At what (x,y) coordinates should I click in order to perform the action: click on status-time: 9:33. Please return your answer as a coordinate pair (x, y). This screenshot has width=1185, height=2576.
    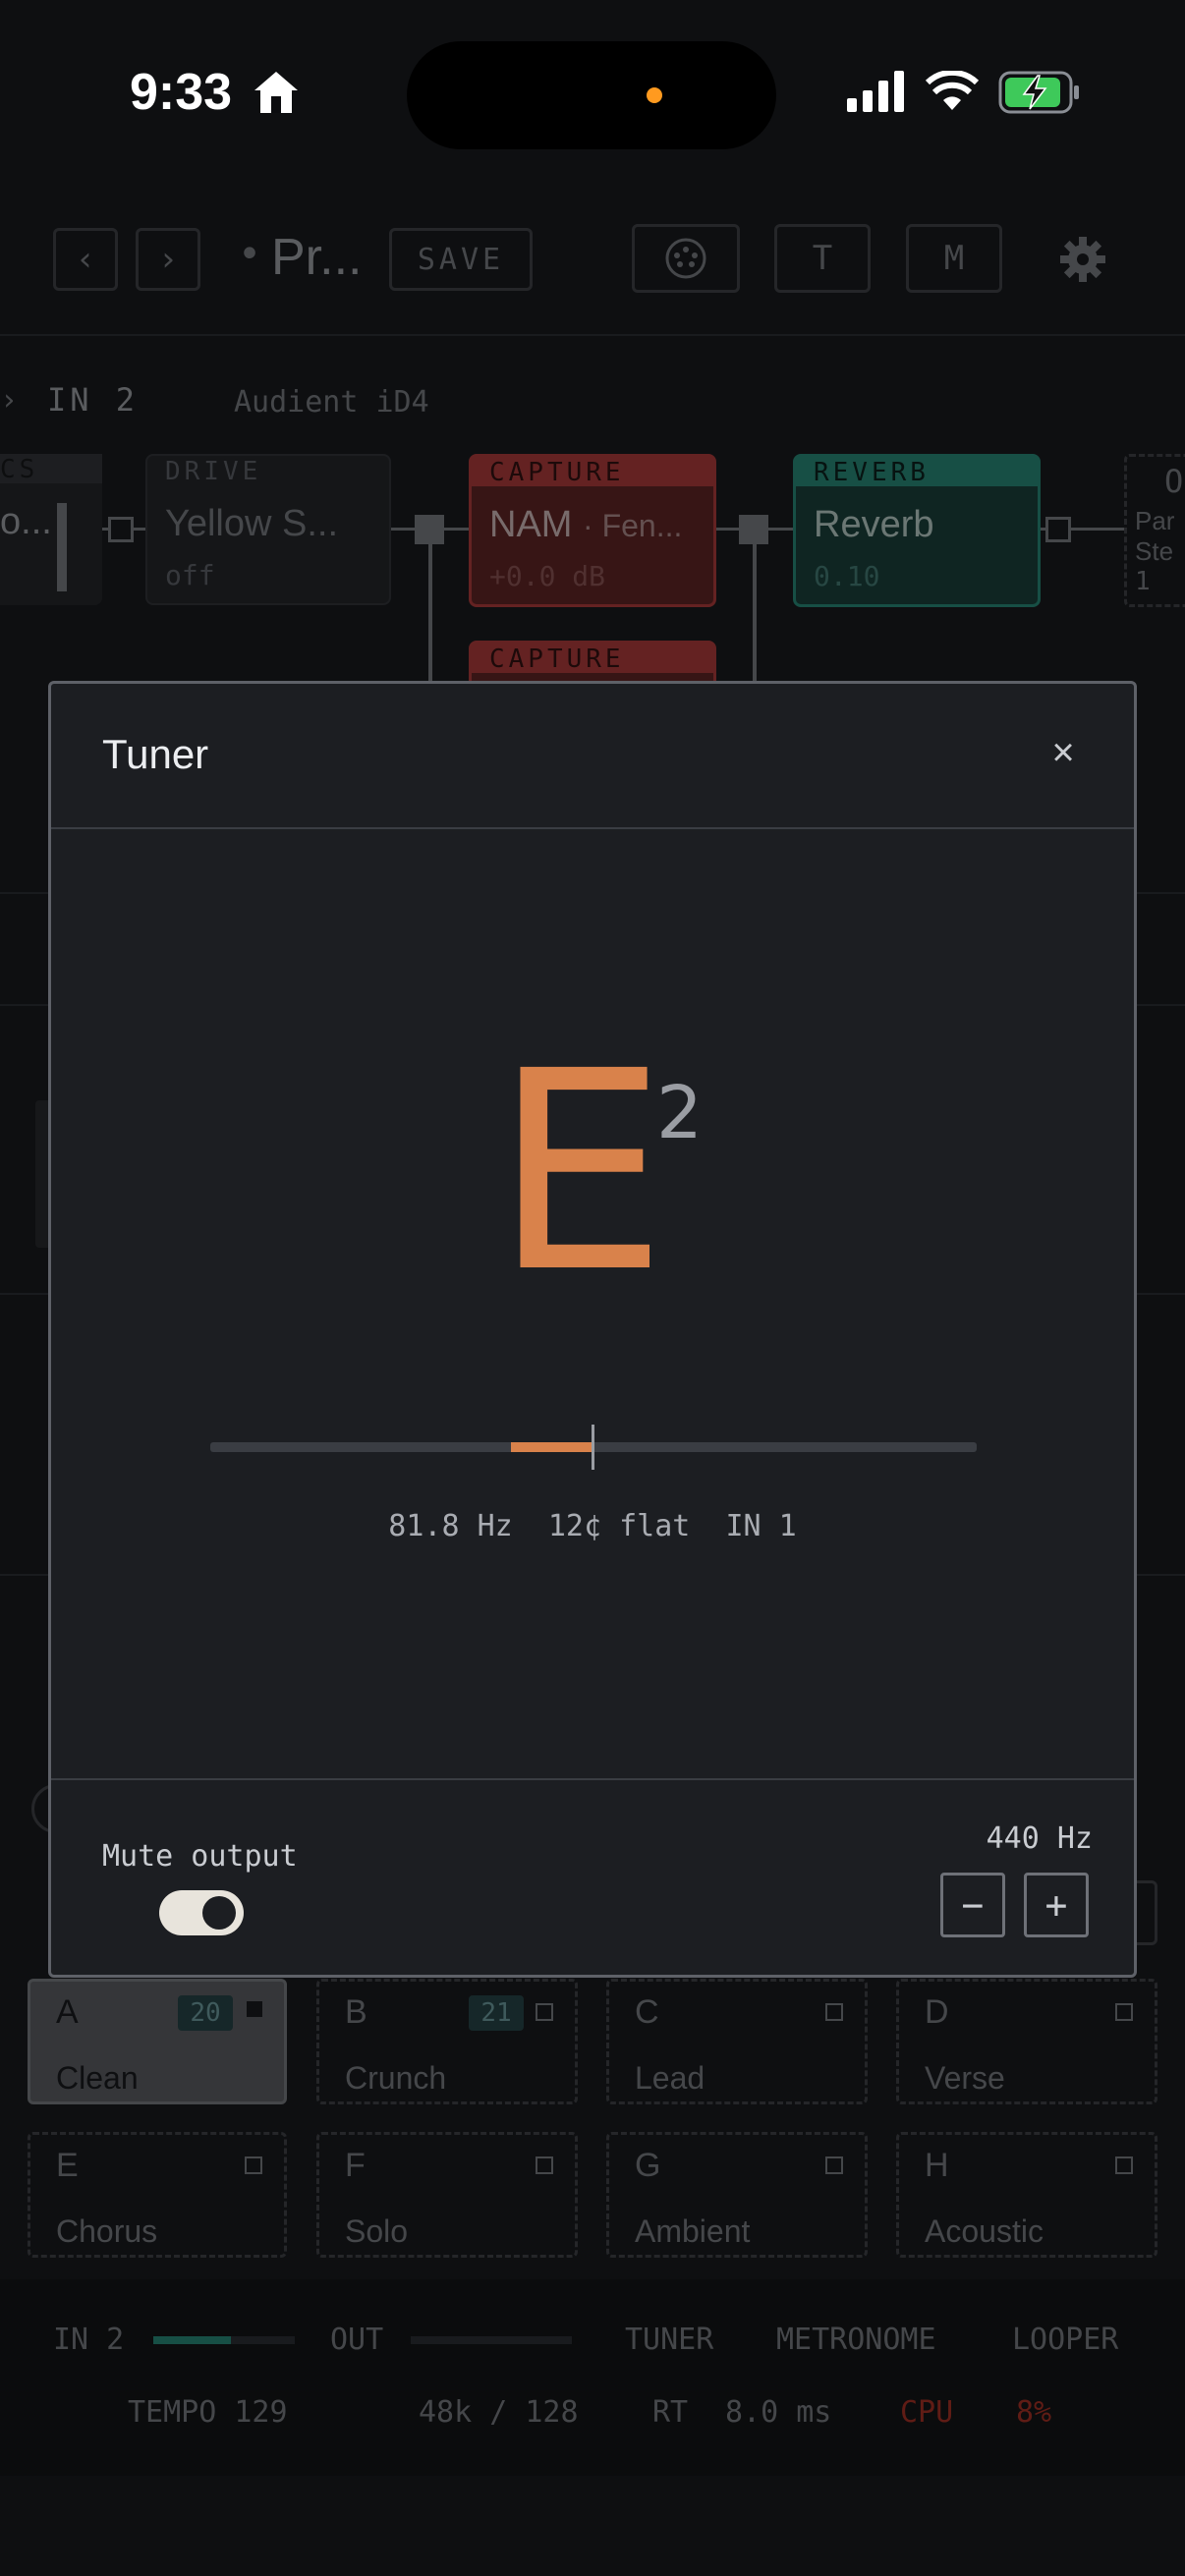
    Looking at the image, I should click on (182, 92).